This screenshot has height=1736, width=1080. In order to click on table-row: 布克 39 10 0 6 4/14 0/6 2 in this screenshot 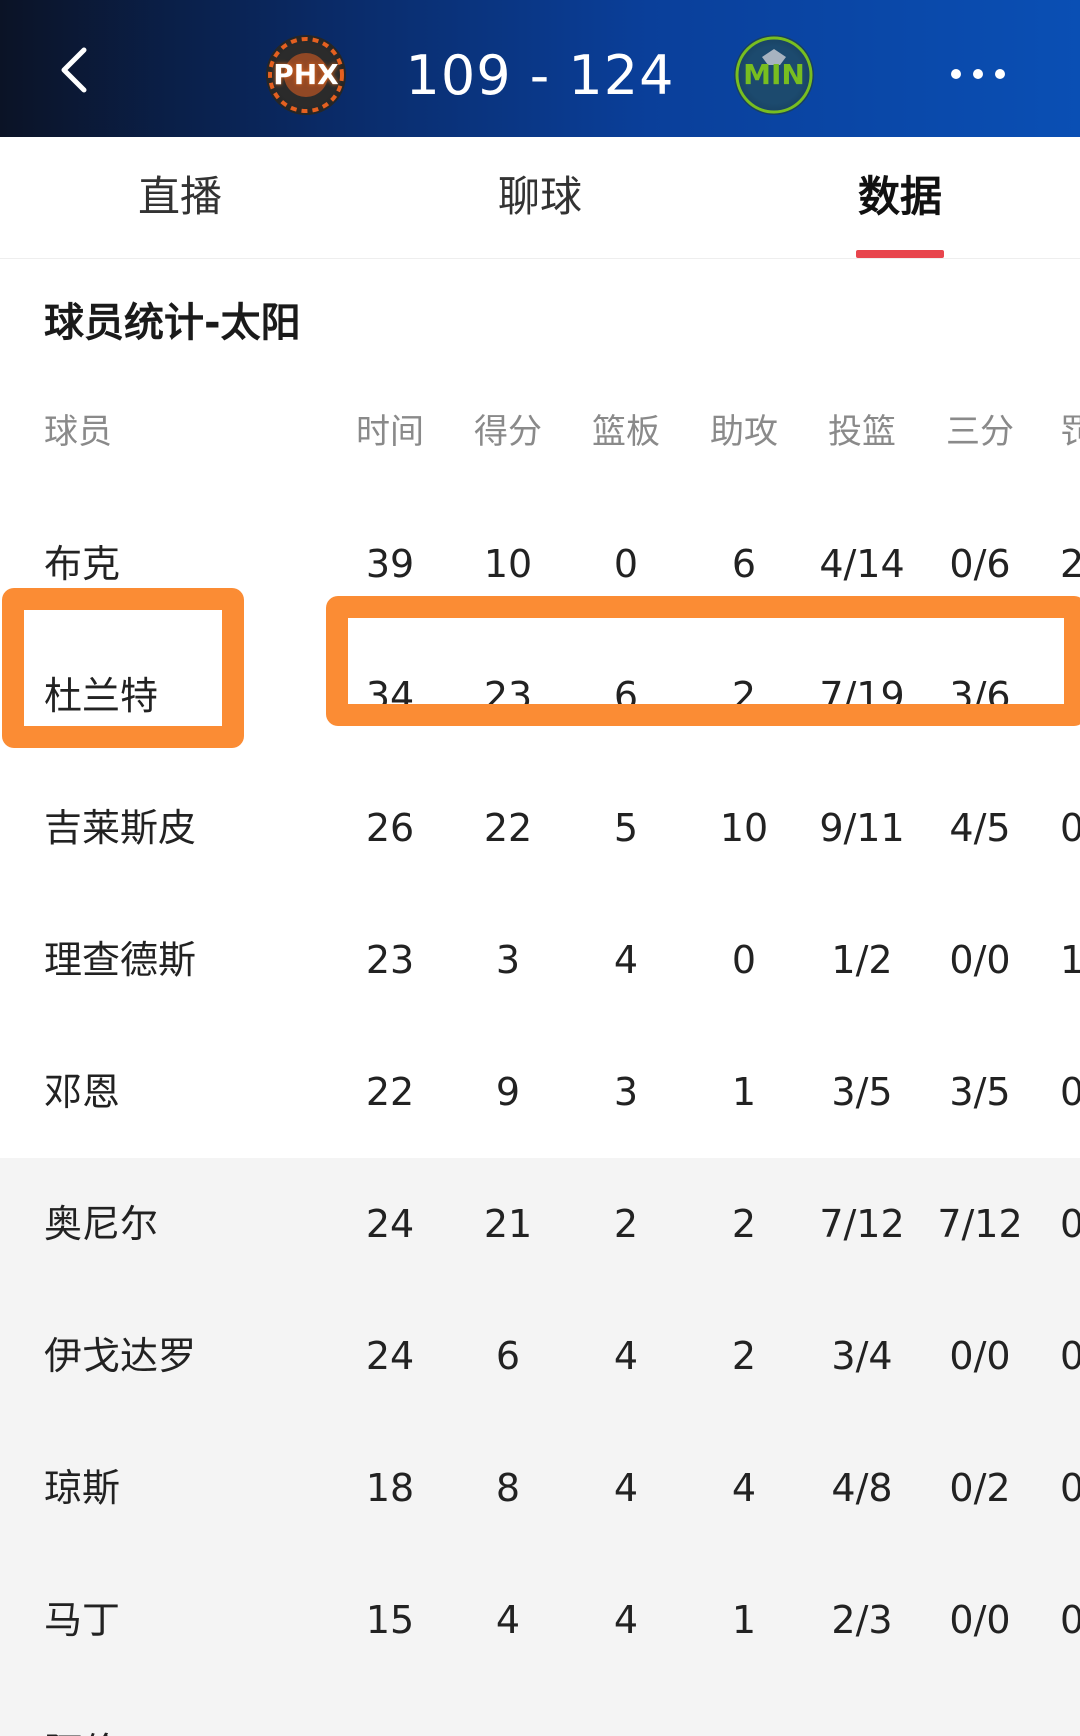, I will do `click(540, 564)`.